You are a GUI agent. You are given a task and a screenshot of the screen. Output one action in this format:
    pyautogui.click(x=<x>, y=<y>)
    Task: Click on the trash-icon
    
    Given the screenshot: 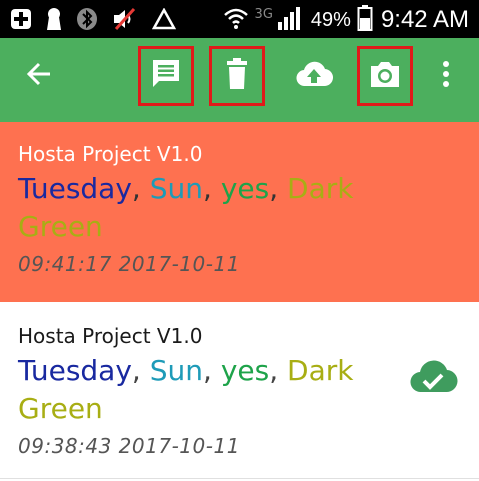 What is the action you would take?
    pyautogui.click(x=237, y=76)
    